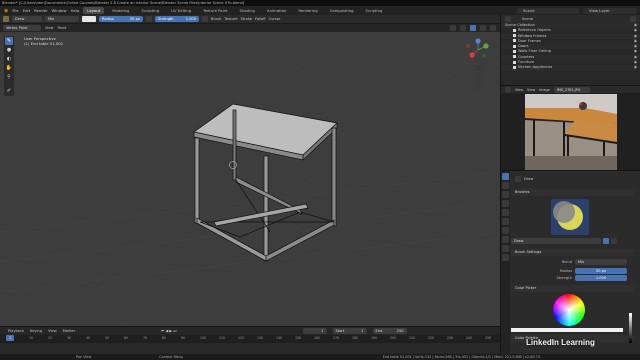 The image size is (640, 360). Describe the element at coordinates (478, 68) in the screenshot. I see `zoom-icon` at that location.